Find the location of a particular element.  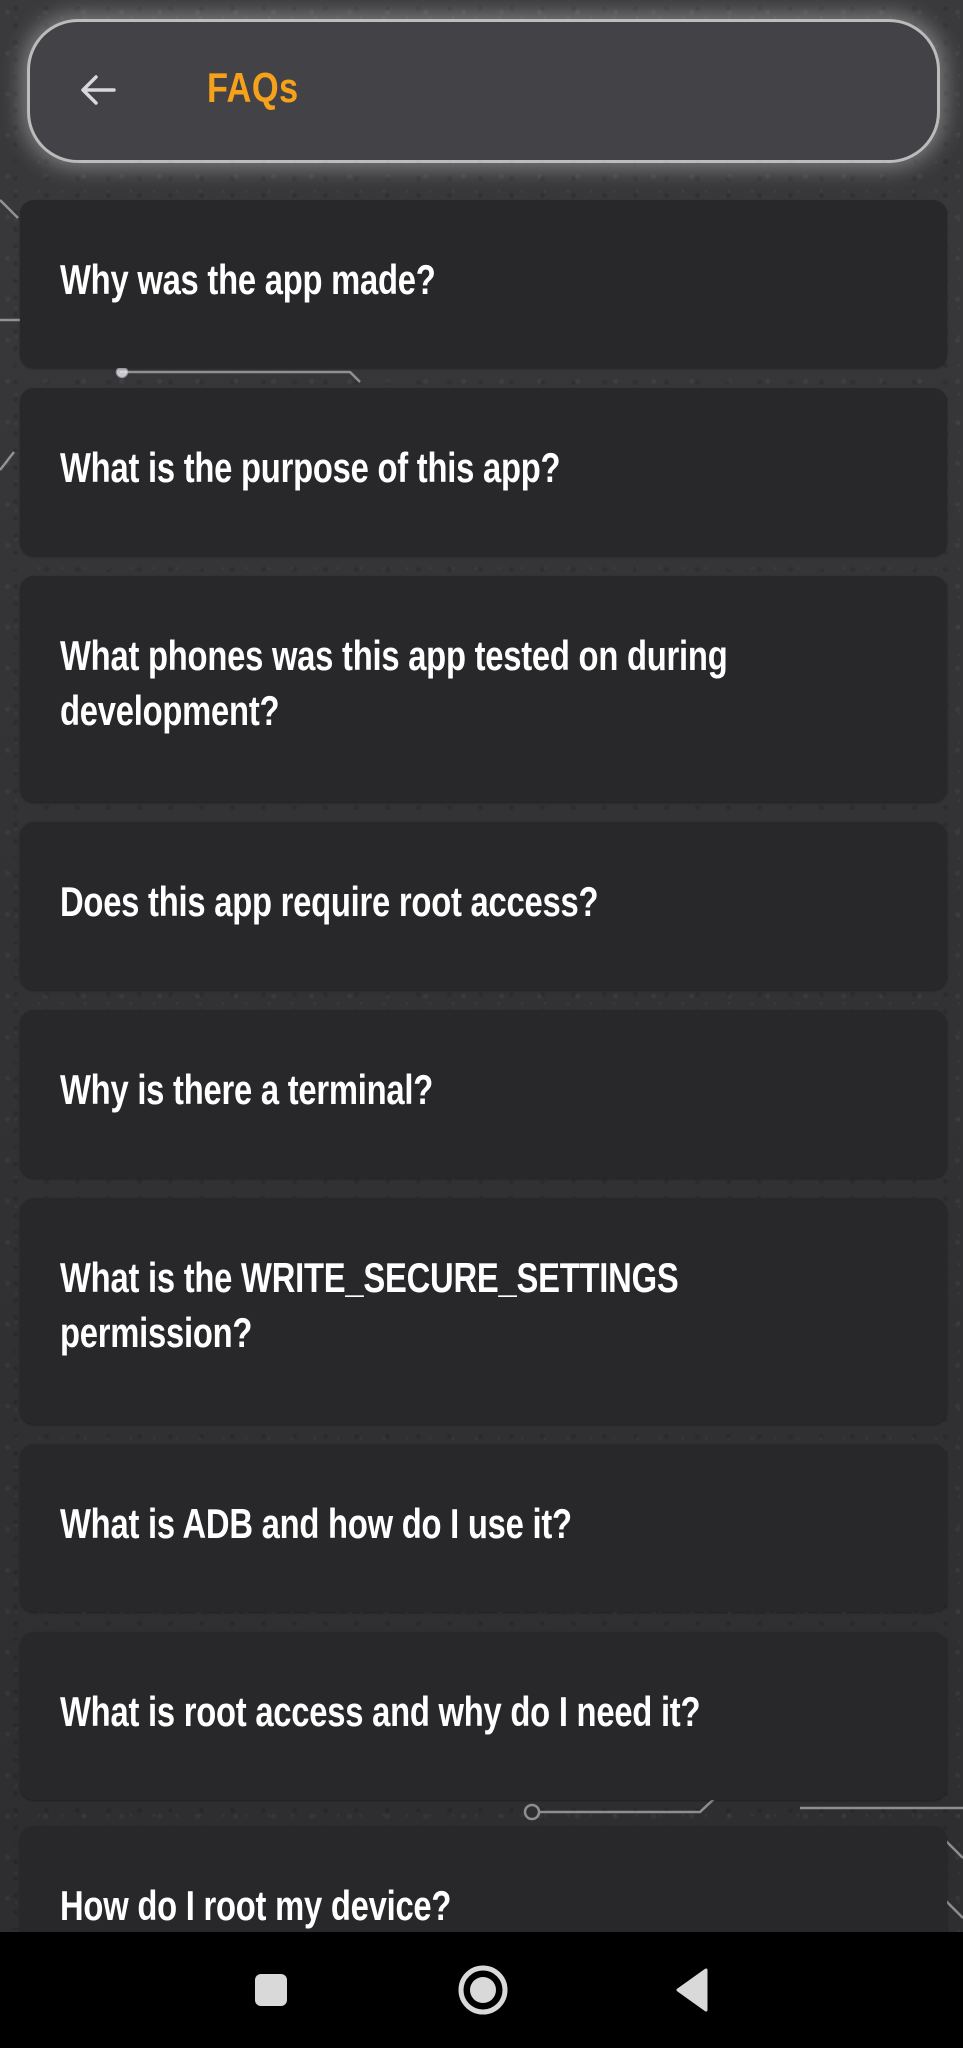

system-navigation-bar is located at coordinates (481, 1990).